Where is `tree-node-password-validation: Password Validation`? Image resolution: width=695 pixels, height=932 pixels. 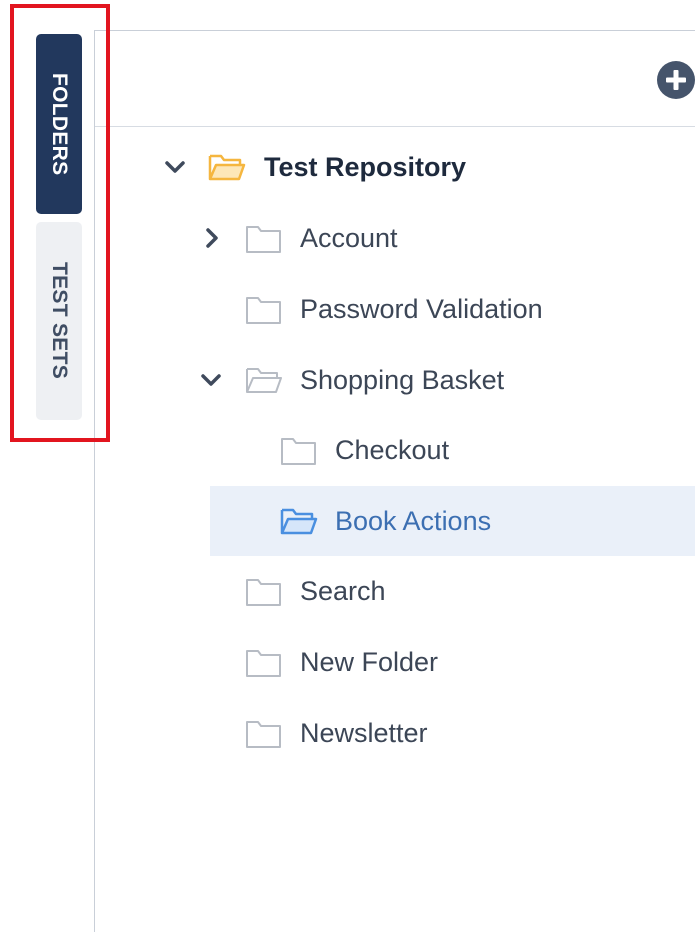 tree-node-password-validation: Password Validation is located at coordinates (422, 309).